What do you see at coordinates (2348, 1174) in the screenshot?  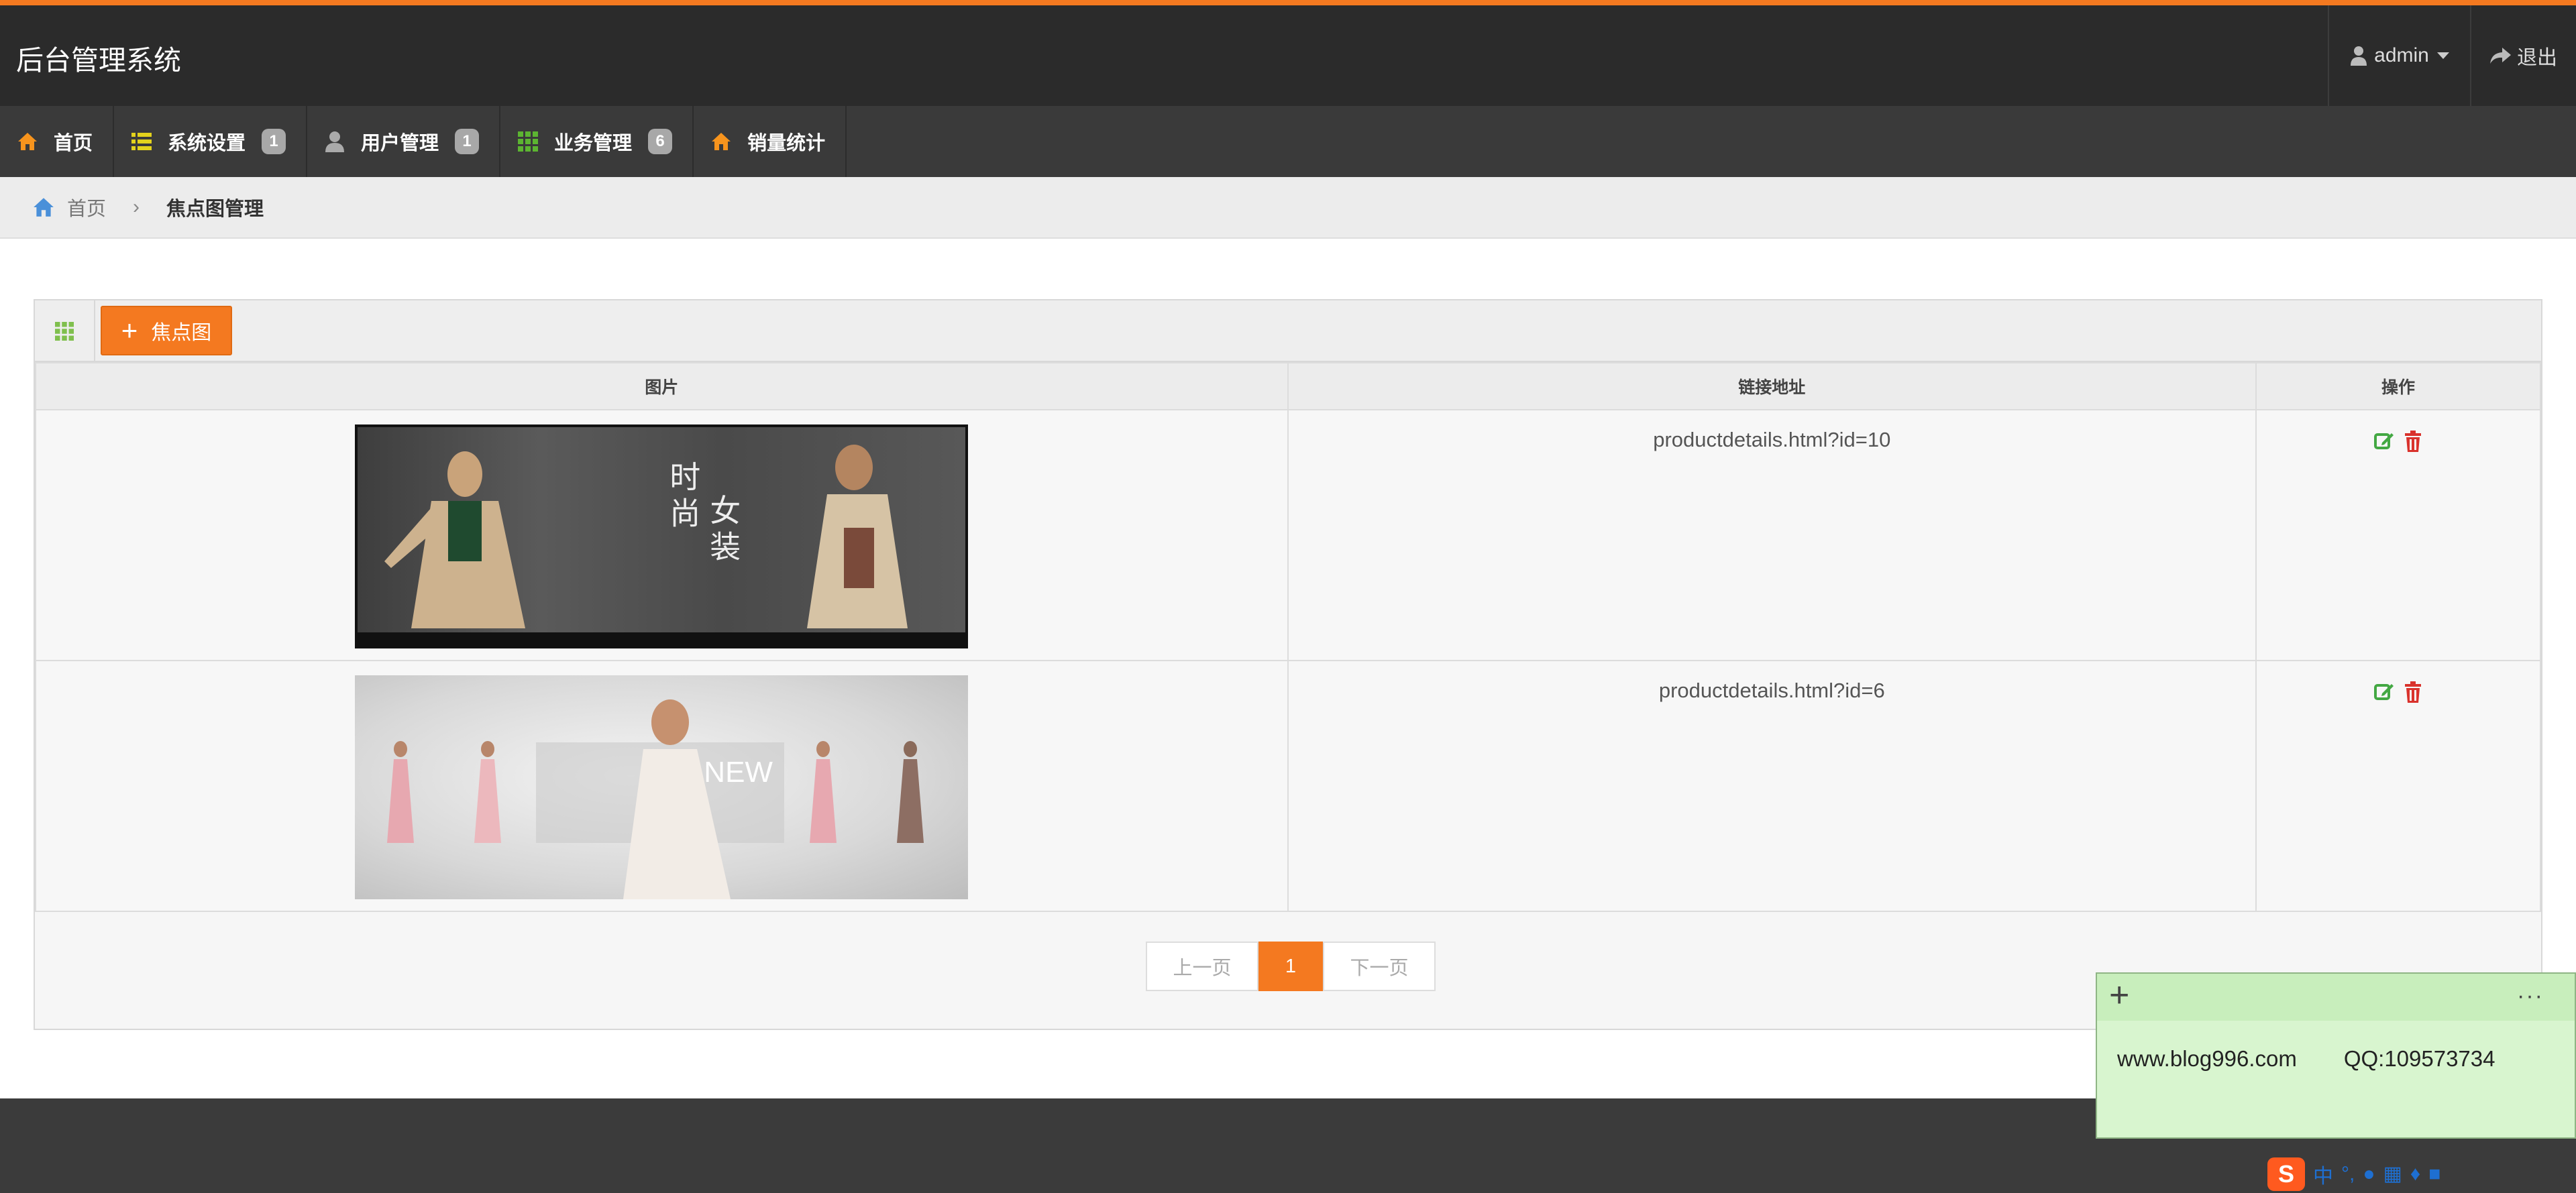 I see `punctuation-icon: °,` at bounding box center [2348, 1174].